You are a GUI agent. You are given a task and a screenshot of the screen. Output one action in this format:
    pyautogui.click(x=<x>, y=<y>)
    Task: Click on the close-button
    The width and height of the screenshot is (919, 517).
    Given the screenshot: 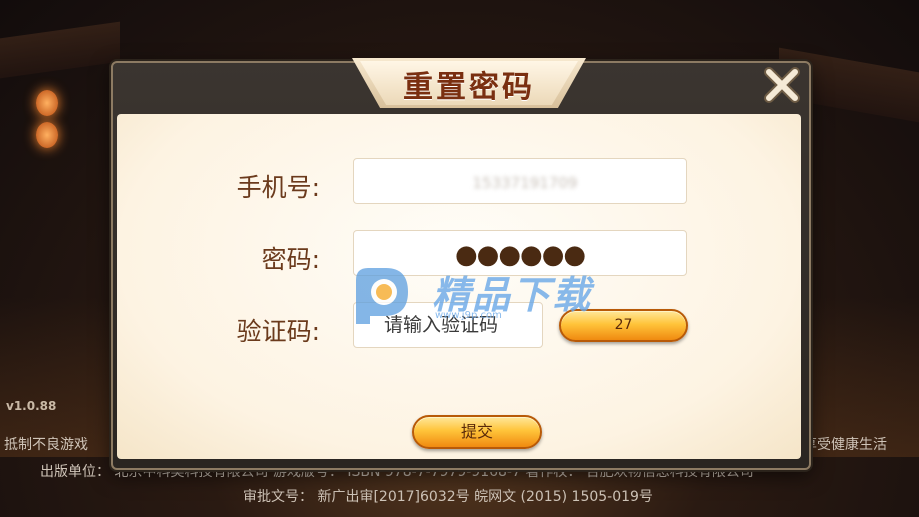 What is the action you would take?
    pyautogui.click(x=782, y=85)
    